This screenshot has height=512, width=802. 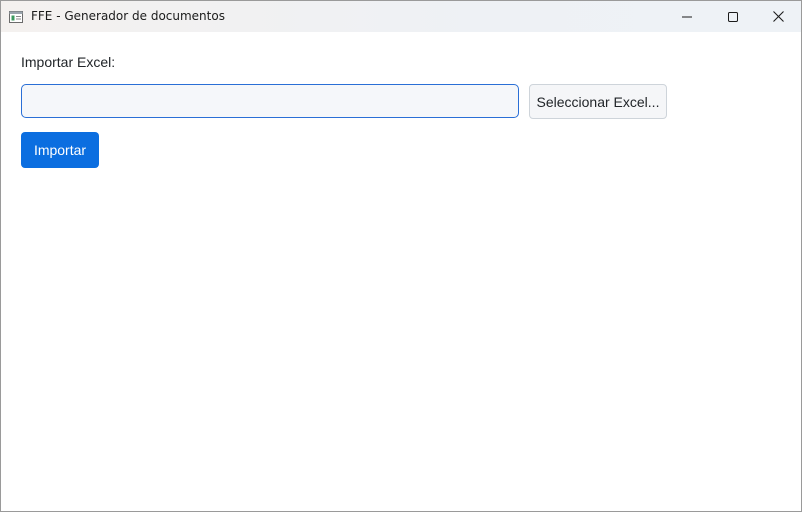 I want to click on maximize-icon, so click(x=733, y=16).